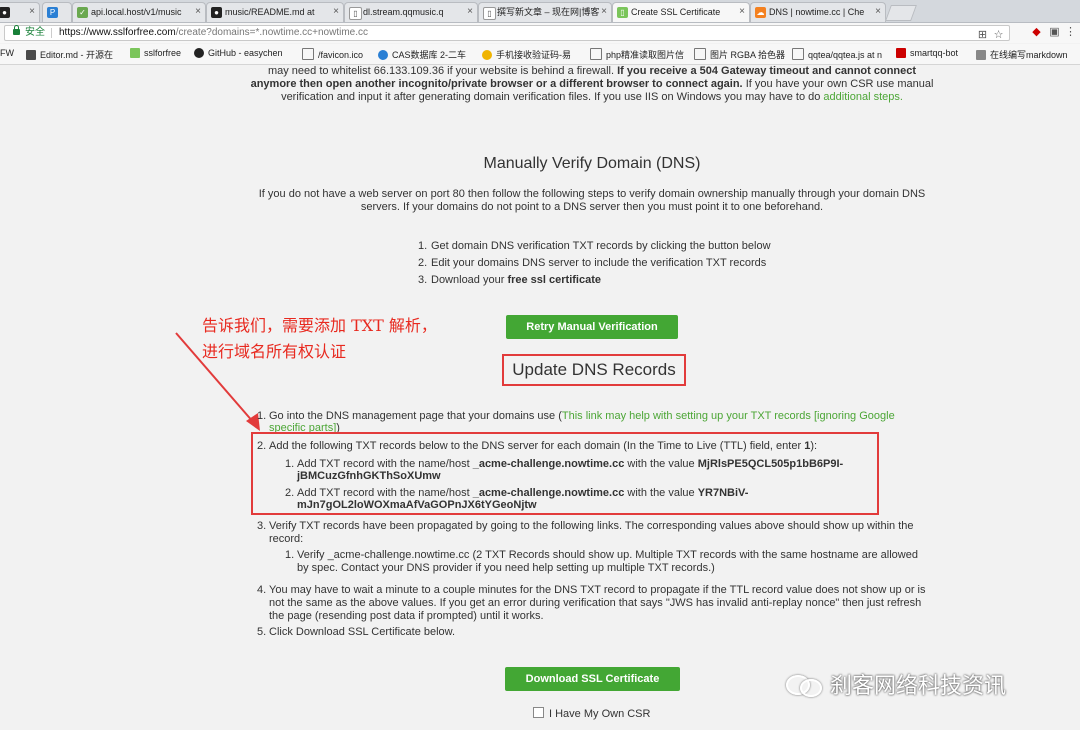 This screenshot has width=1080, height=730. I want to click on tab-dl-stream: ▯ dl.stream.qqmusic.q ×, so click(411, 12).